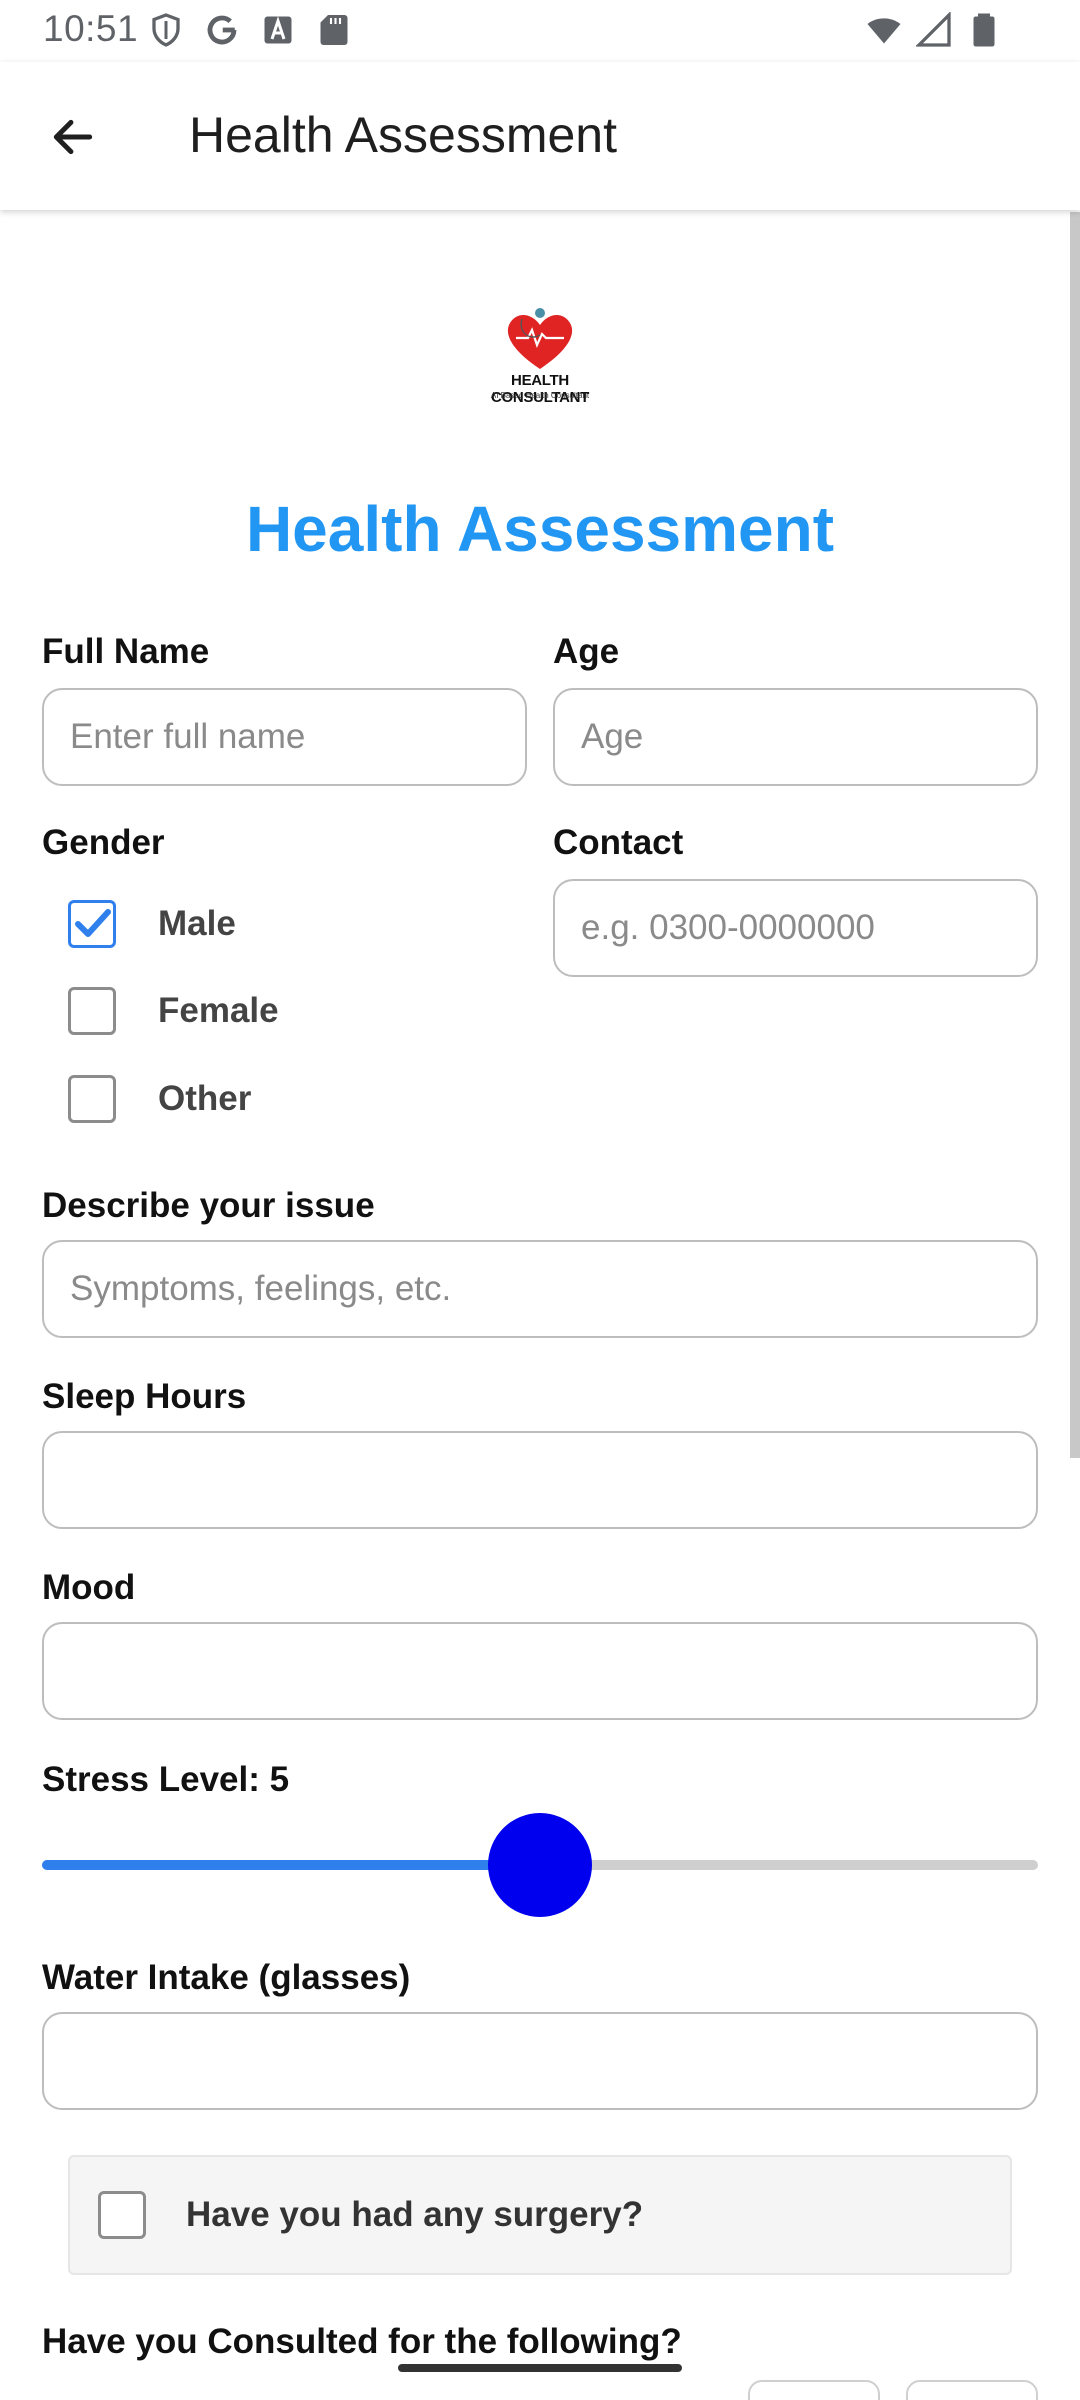  Describe the element at coordinates (540, 1671) in the screenshot. I see `mood-input` at that location.